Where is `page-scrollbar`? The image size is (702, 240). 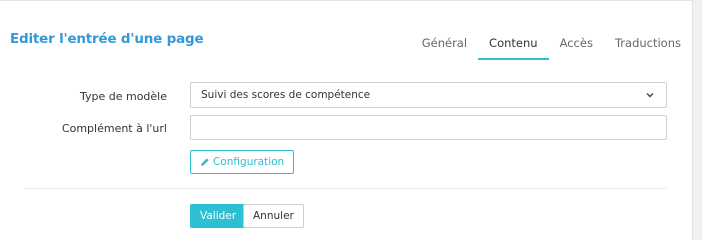
page-scrollbar is located at coordinates (697, 120).